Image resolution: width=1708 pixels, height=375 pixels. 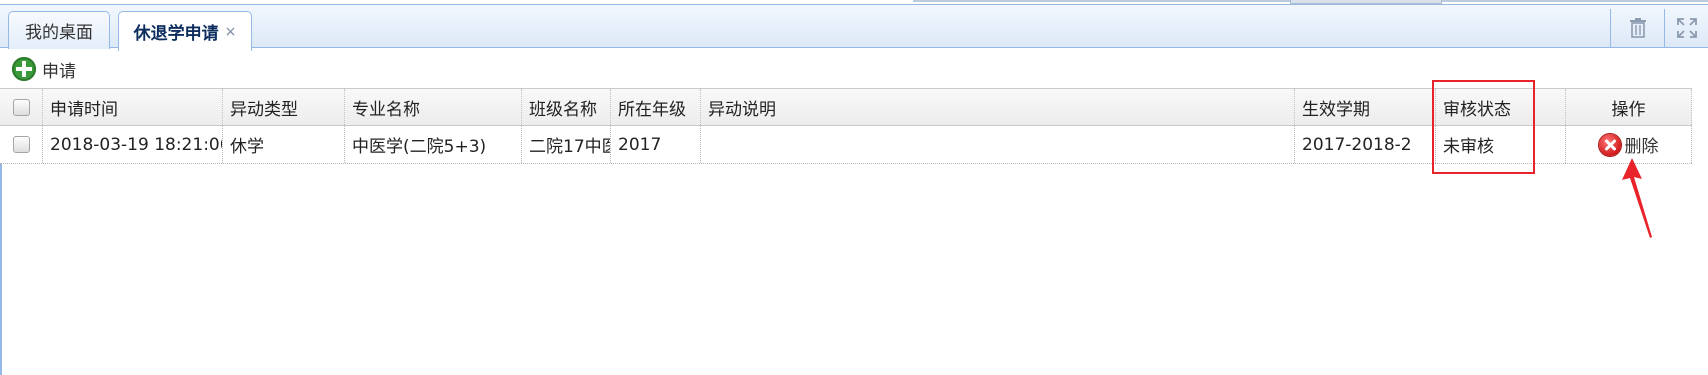 I want to click on apply-button: 申请, so click(x=44, y=69).